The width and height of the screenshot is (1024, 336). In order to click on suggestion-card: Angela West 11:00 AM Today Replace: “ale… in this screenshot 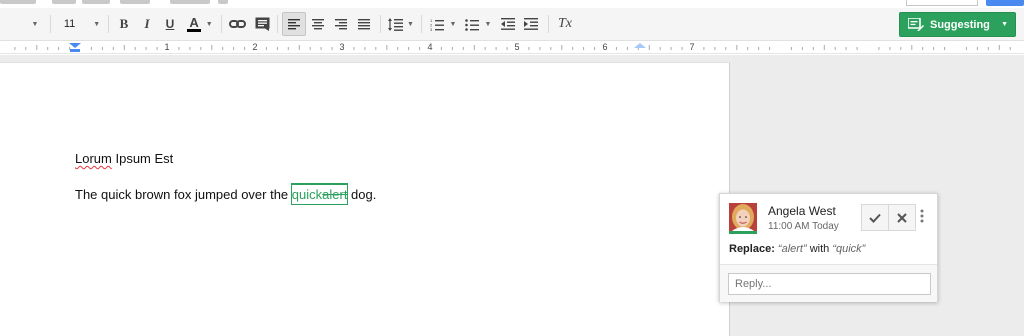, I will do `click(828, 247)`.